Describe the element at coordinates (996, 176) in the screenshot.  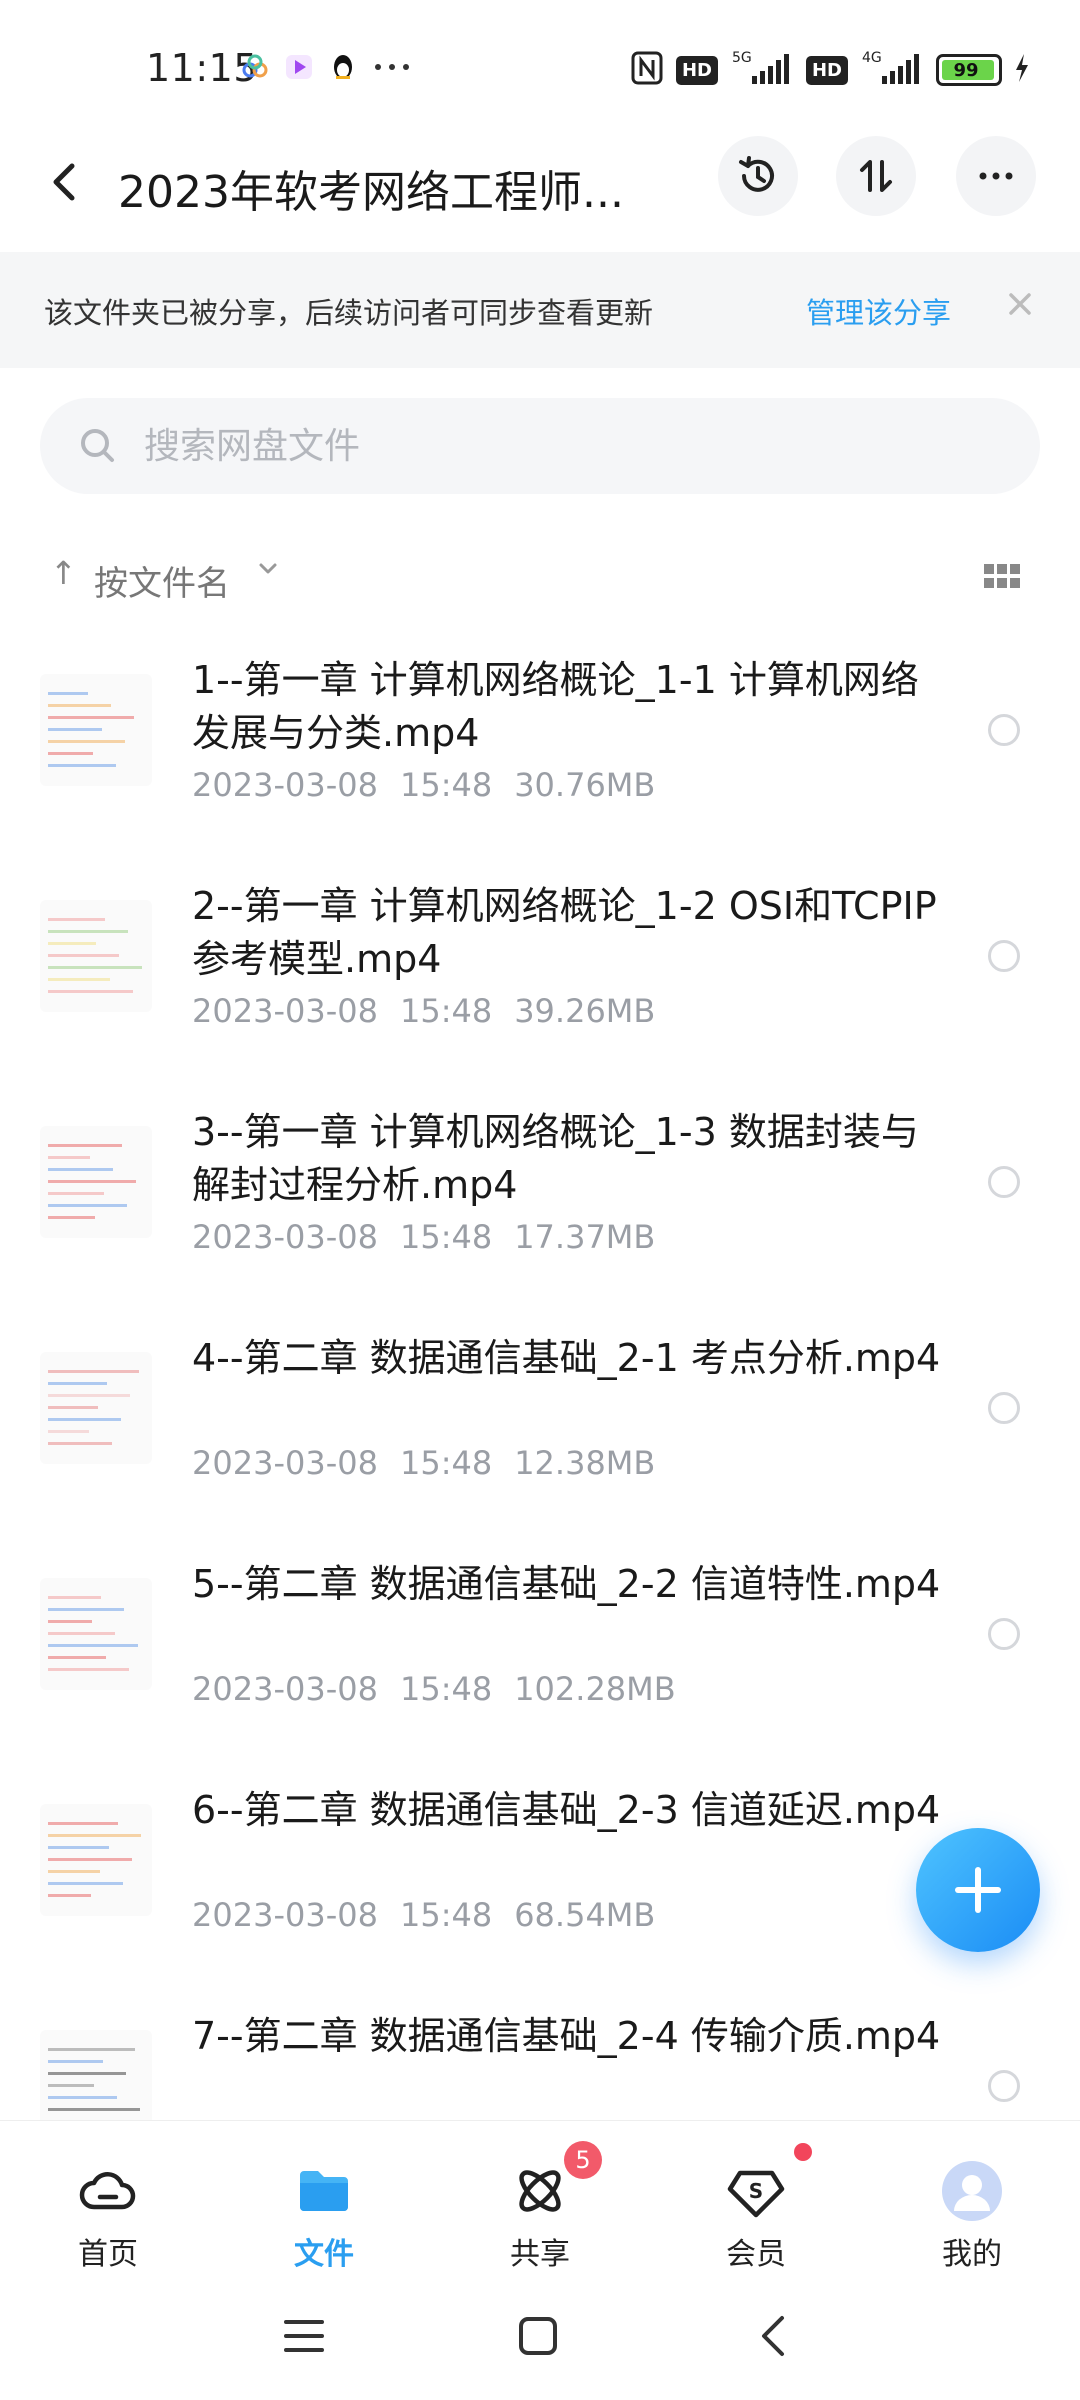
I see `more-button` at that location.